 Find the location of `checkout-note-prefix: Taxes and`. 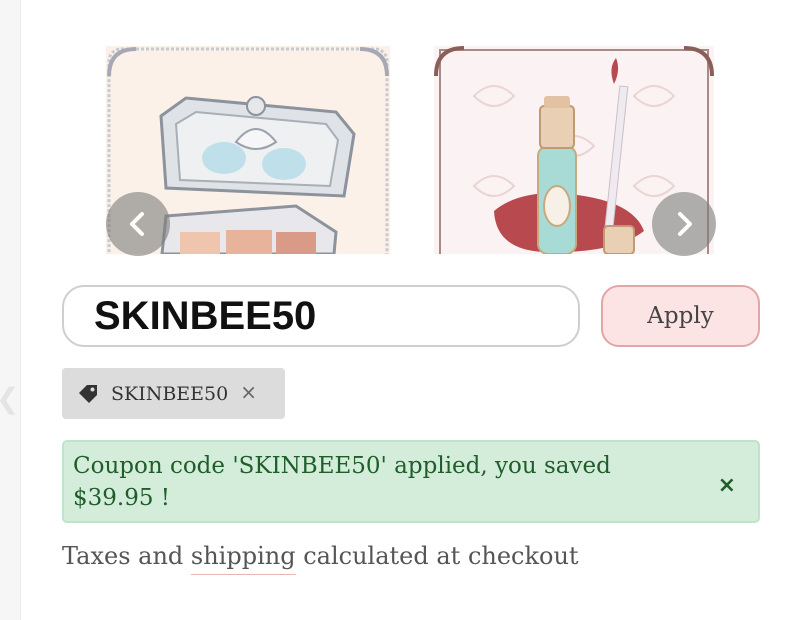

checkout-note-prefix: Taxes and is located at coordinates (126, 556).